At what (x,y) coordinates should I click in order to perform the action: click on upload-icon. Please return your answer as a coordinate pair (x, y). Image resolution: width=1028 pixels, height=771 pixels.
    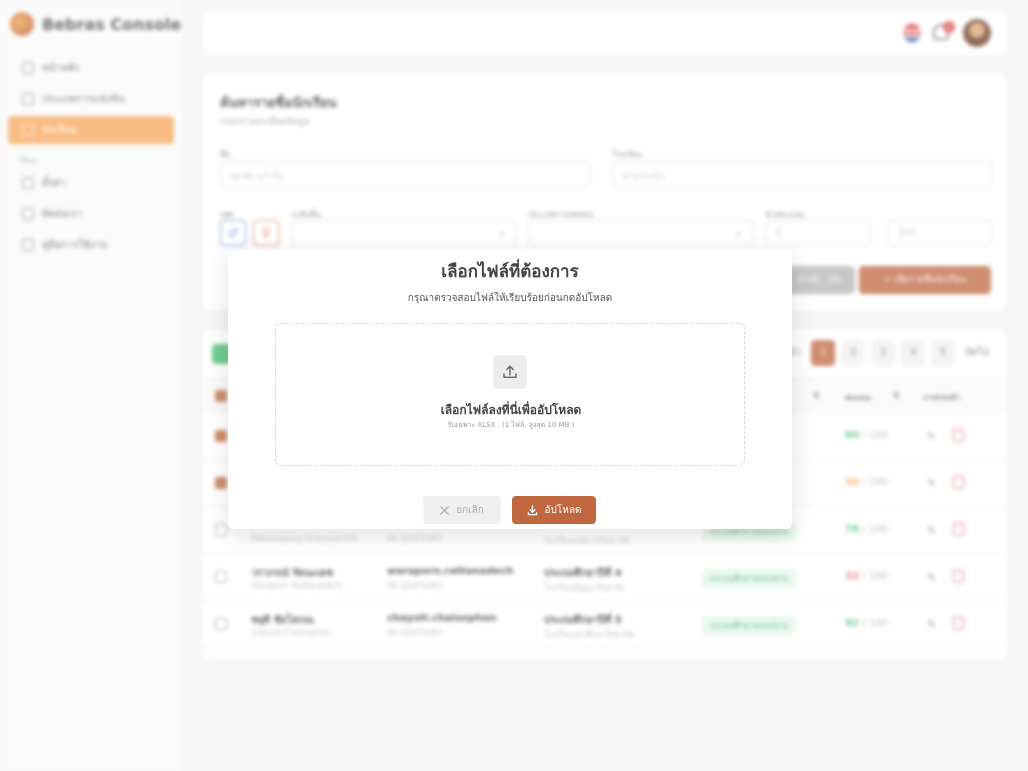
    Looking at the image, I should click on (510, 372).